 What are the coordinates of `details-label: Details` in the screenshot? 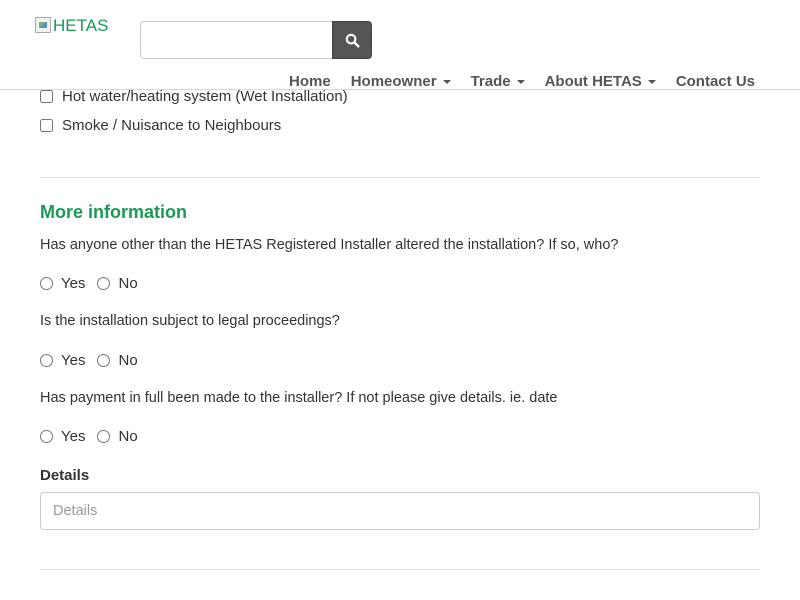 It's located at (65, 475).